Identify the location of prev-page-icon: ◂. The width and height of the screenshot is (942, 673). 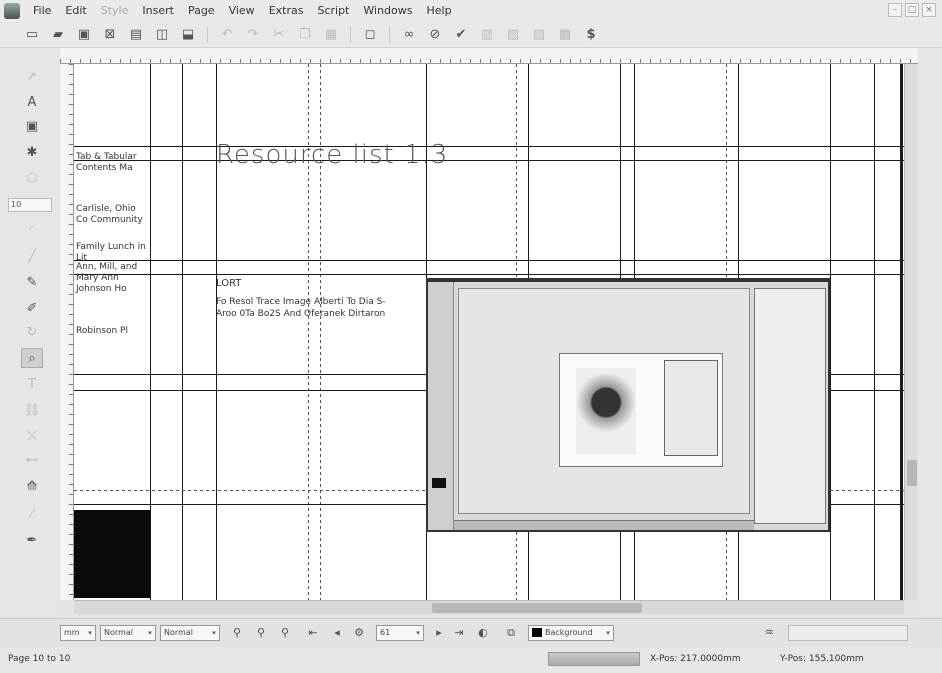
(337, 633).